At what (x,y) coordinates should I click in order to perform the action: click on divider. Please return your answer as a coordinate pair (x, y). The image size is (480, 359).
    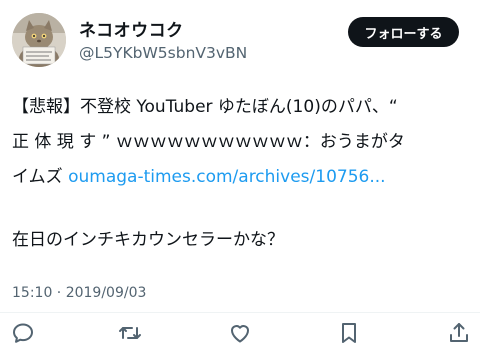
    Looking at the image, I should click on (240, 312).